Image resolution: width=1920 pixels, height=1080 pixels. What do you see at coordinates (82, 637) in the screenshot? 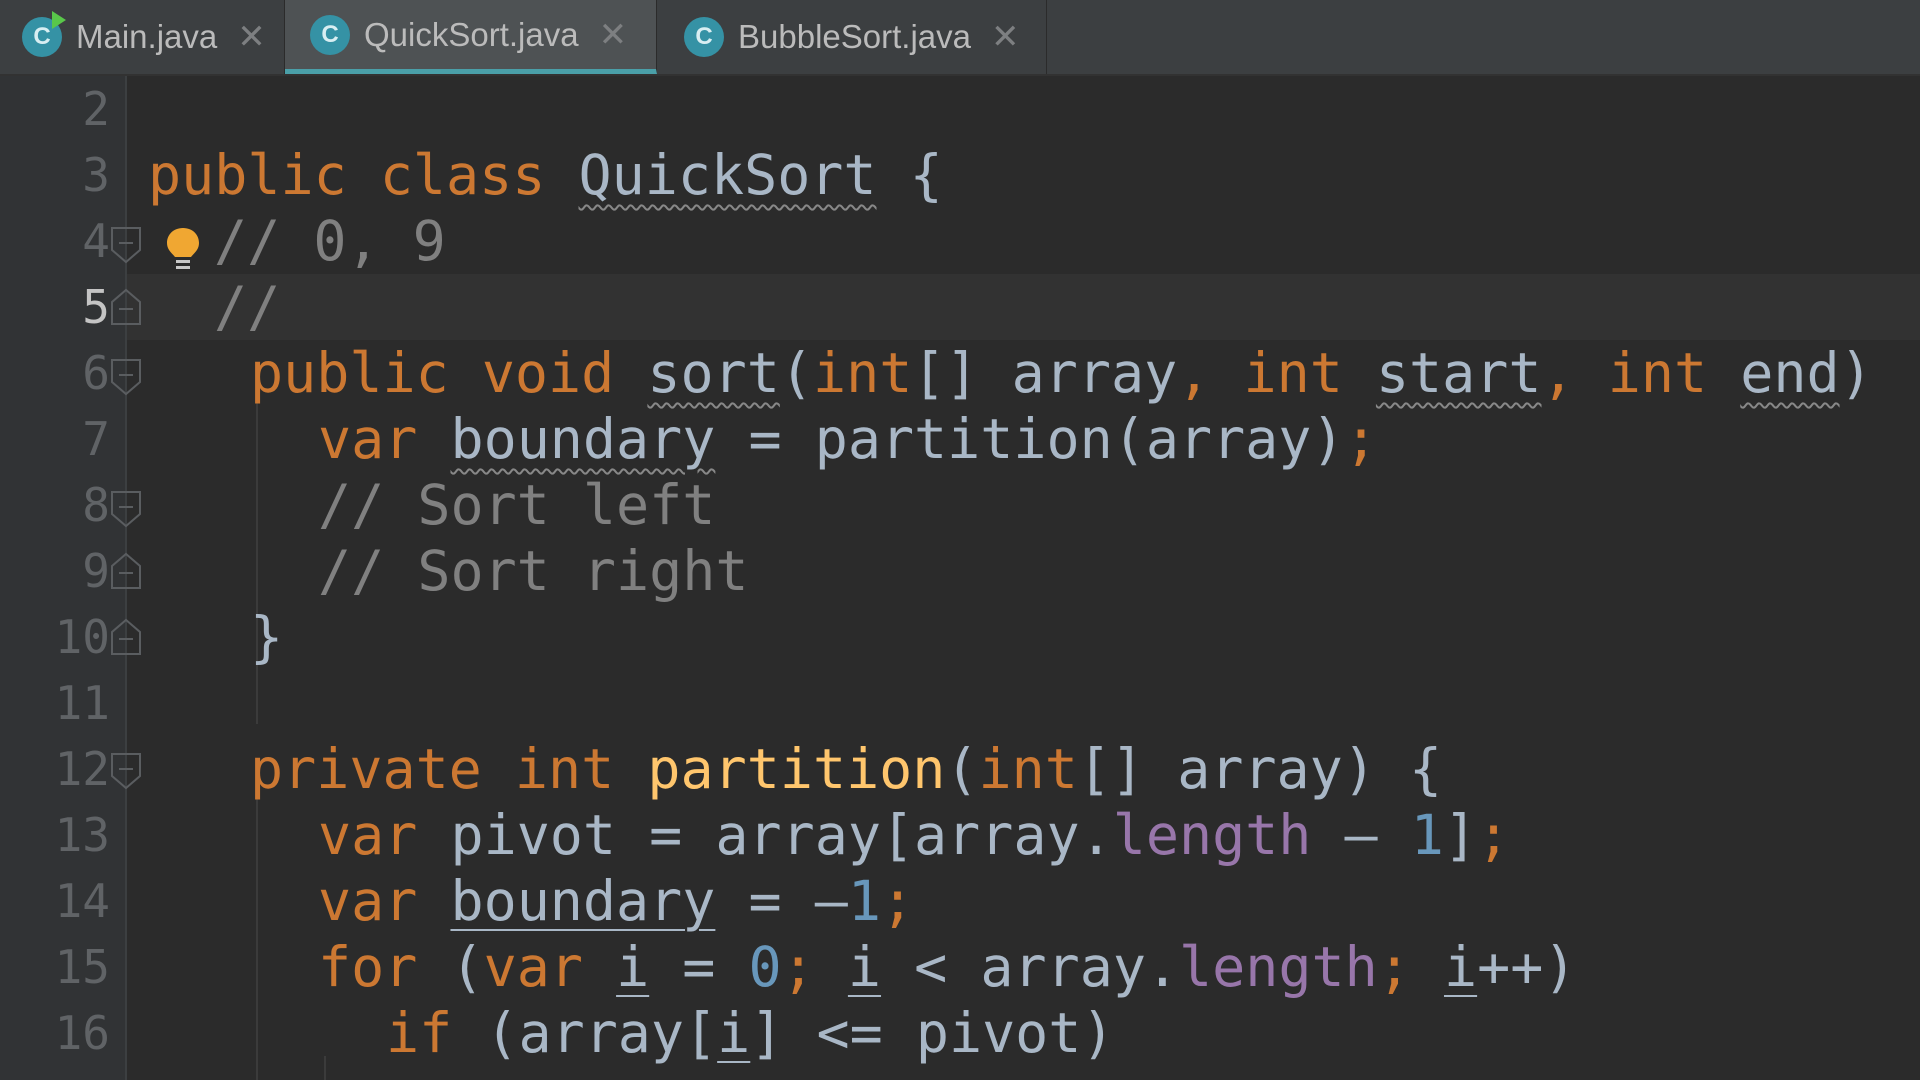
I see `line-number: 10` at bounding box center [82, 637].